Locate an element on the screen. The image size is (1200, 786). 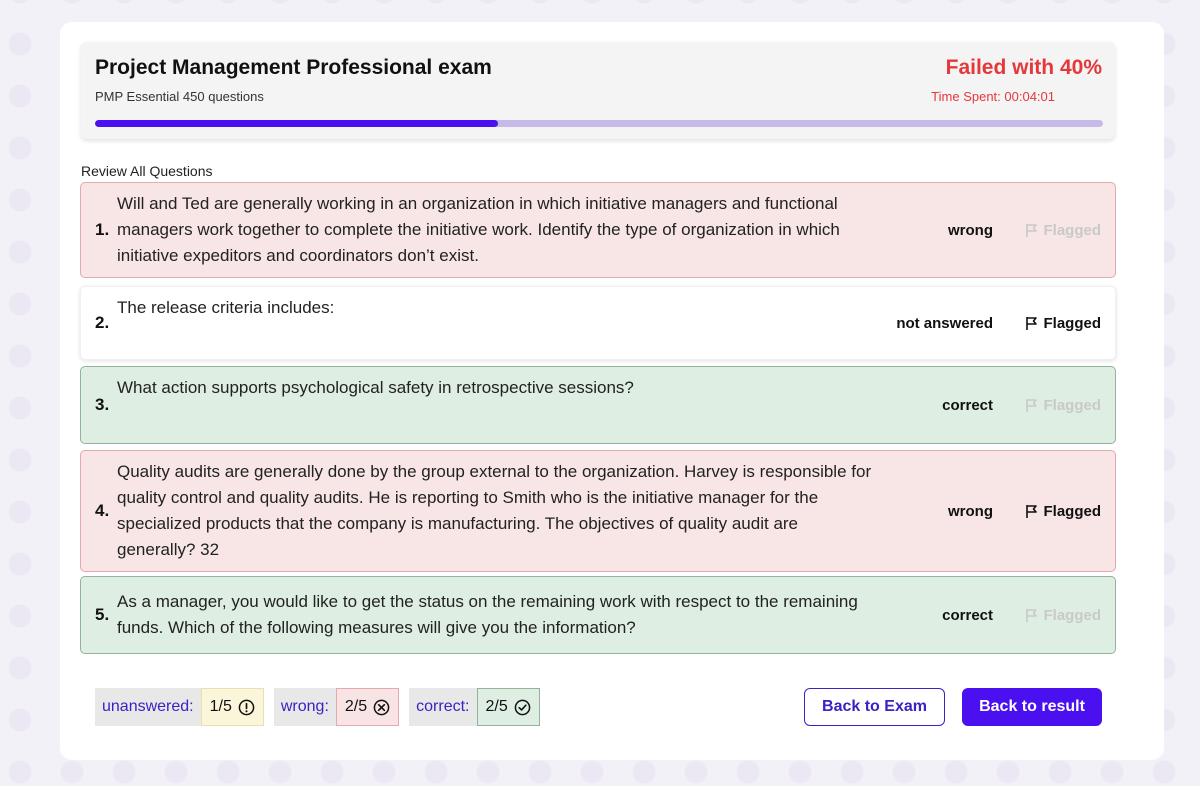
exclamation-circle-icon is located at coordinates (246, 707).